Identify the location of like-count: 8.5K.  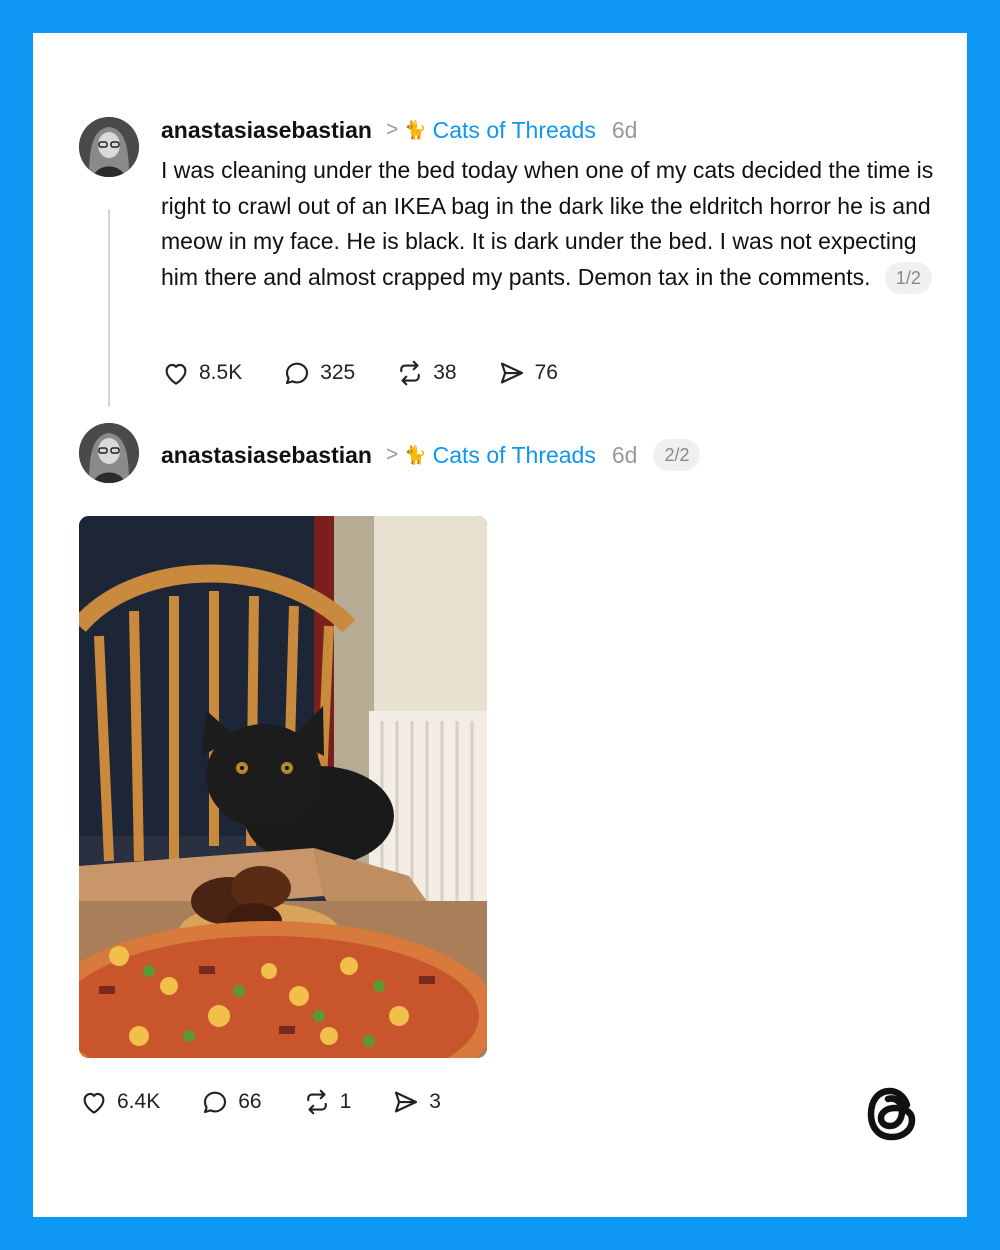
(221, 372).